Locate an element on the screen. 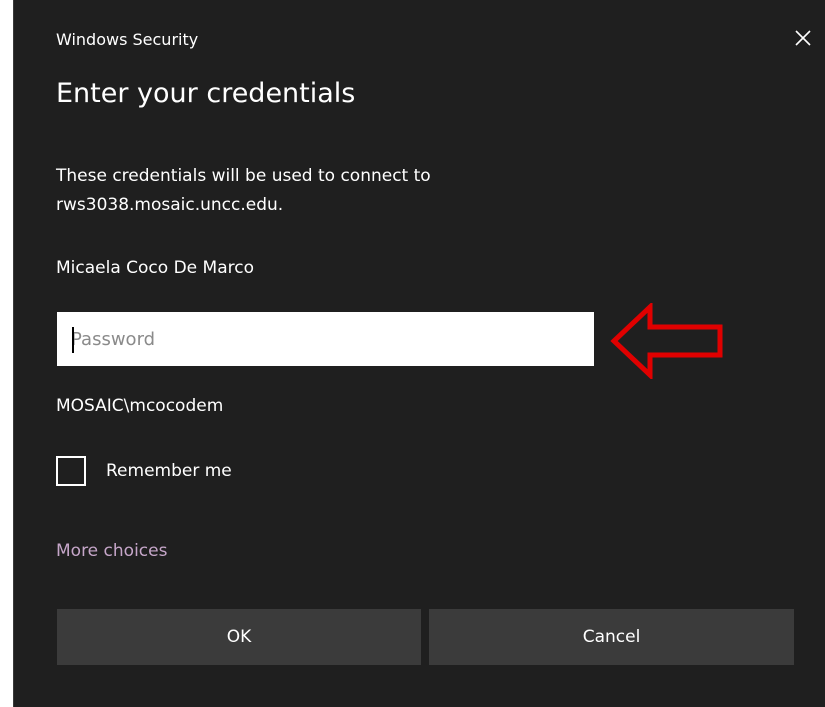 The width and height of the screenshot is (825, 707). remember-me-checkbox-row: Remember me is located at coordinates (144, 471).